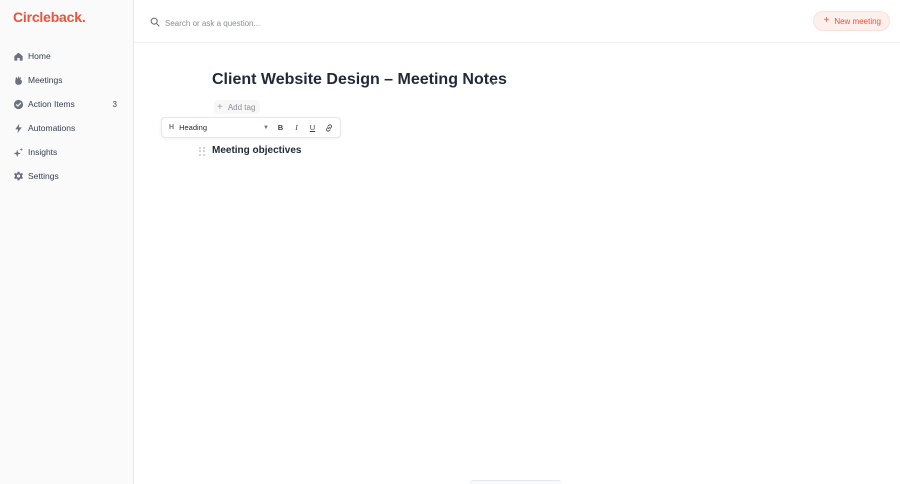  I want to click on chevron-down-icon: ▼, so click(266, 128).